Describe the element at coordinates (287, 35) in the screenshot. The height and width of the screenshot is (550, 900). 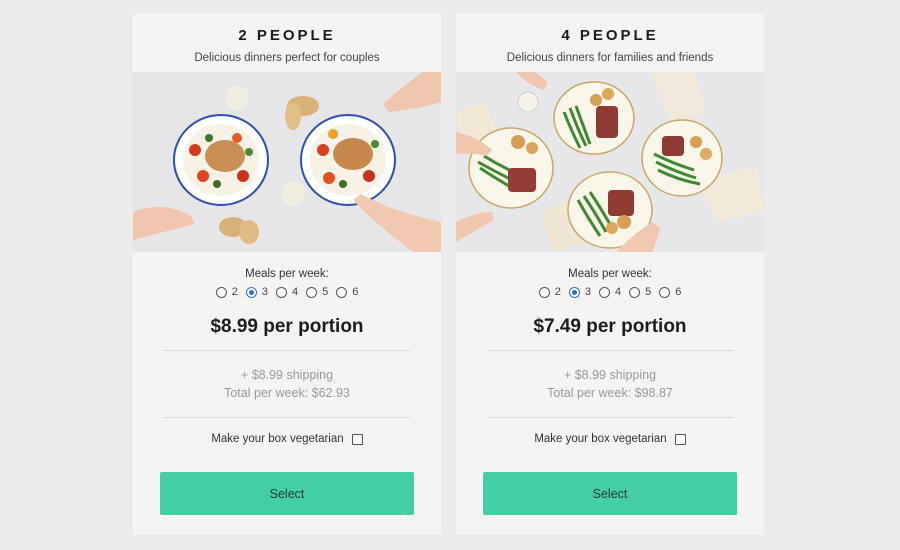
I see `plan-title: 2 PEOPLE` at that location.